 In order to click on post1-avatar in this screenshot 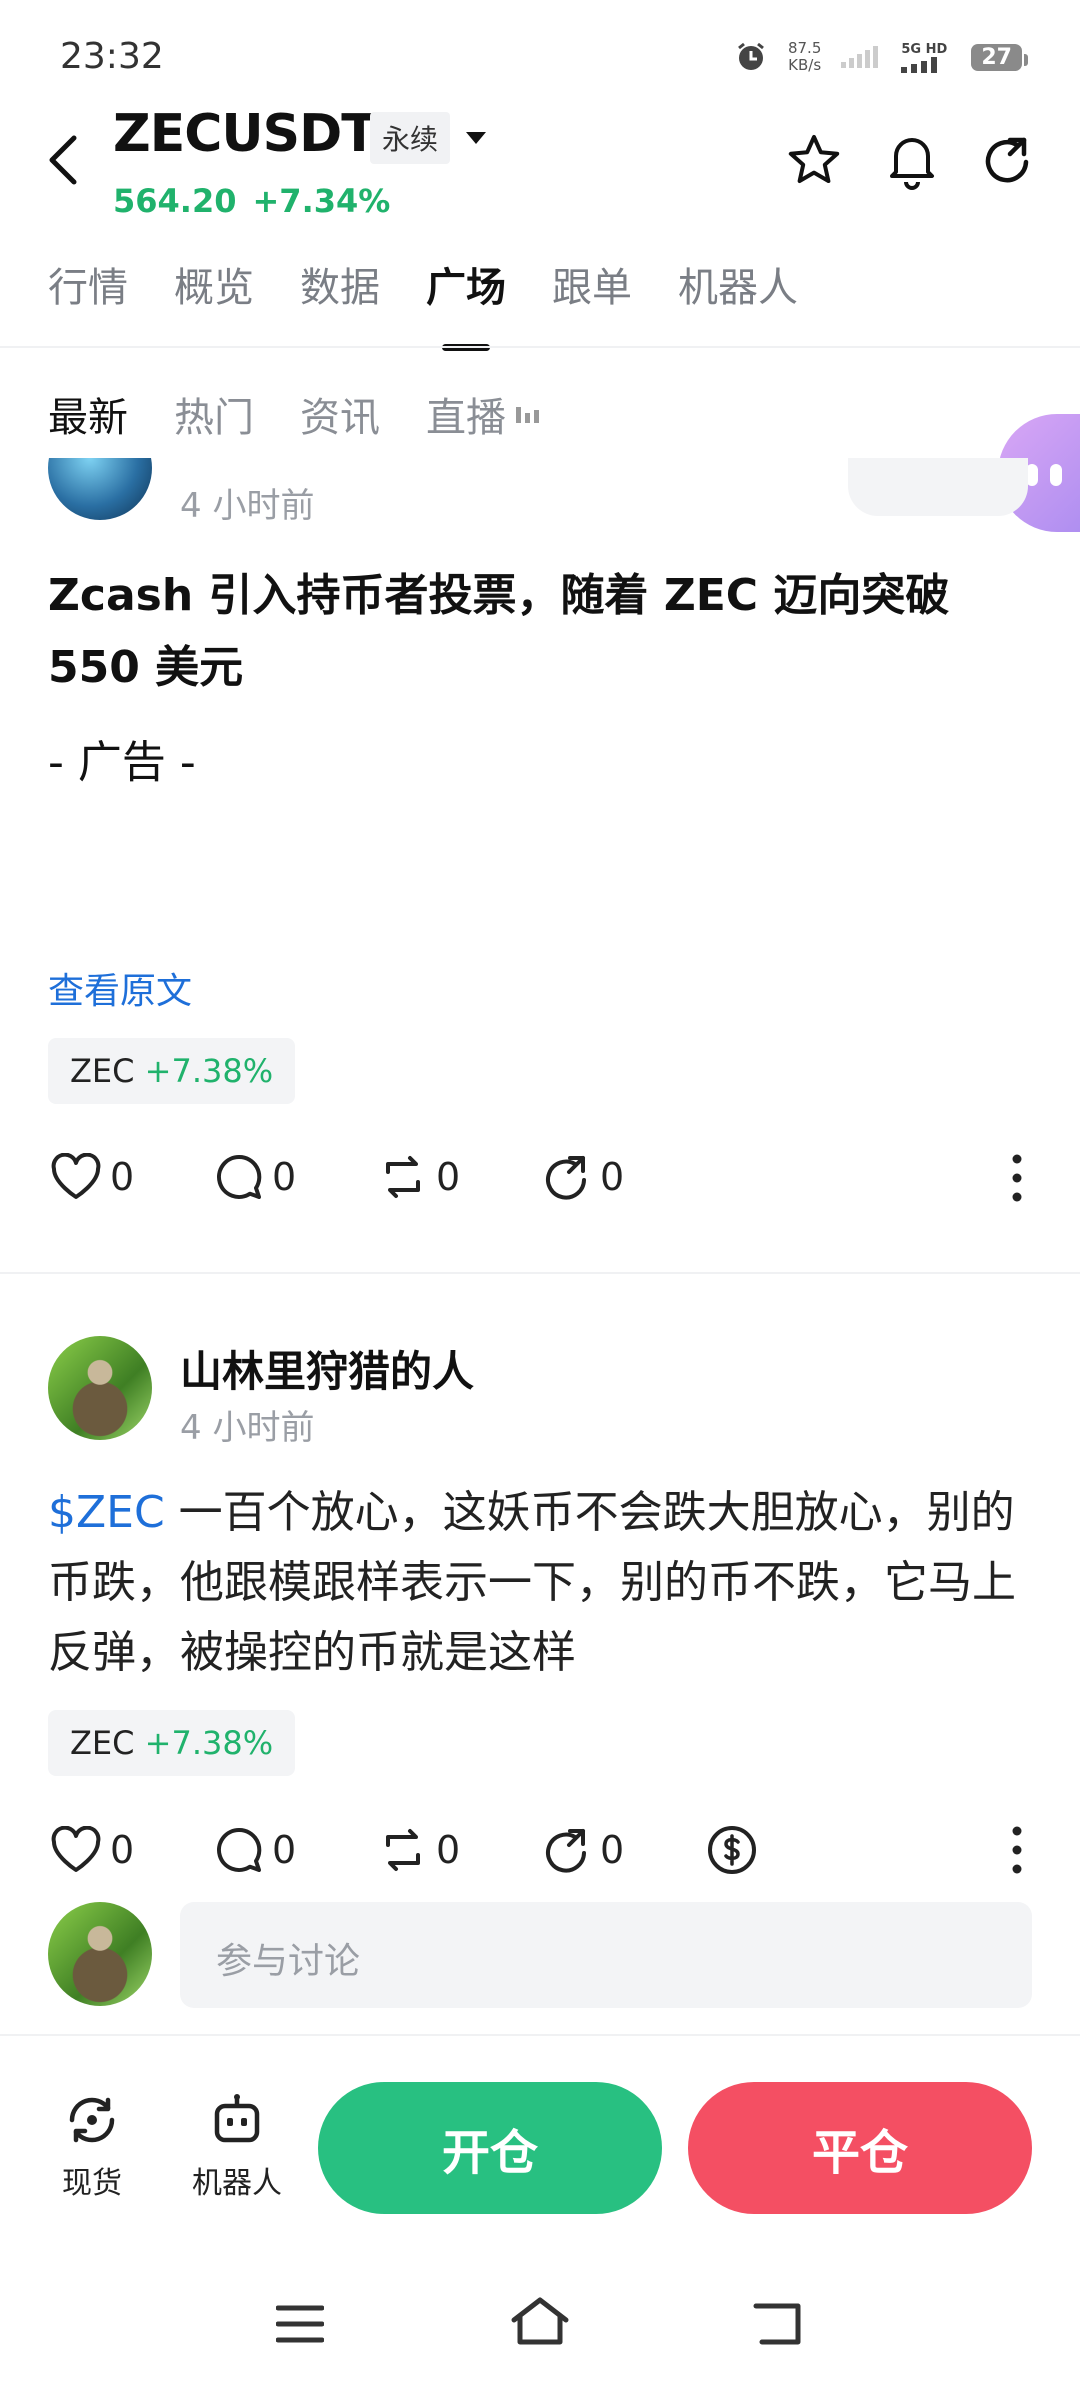, I will do `click(102, 490)`.